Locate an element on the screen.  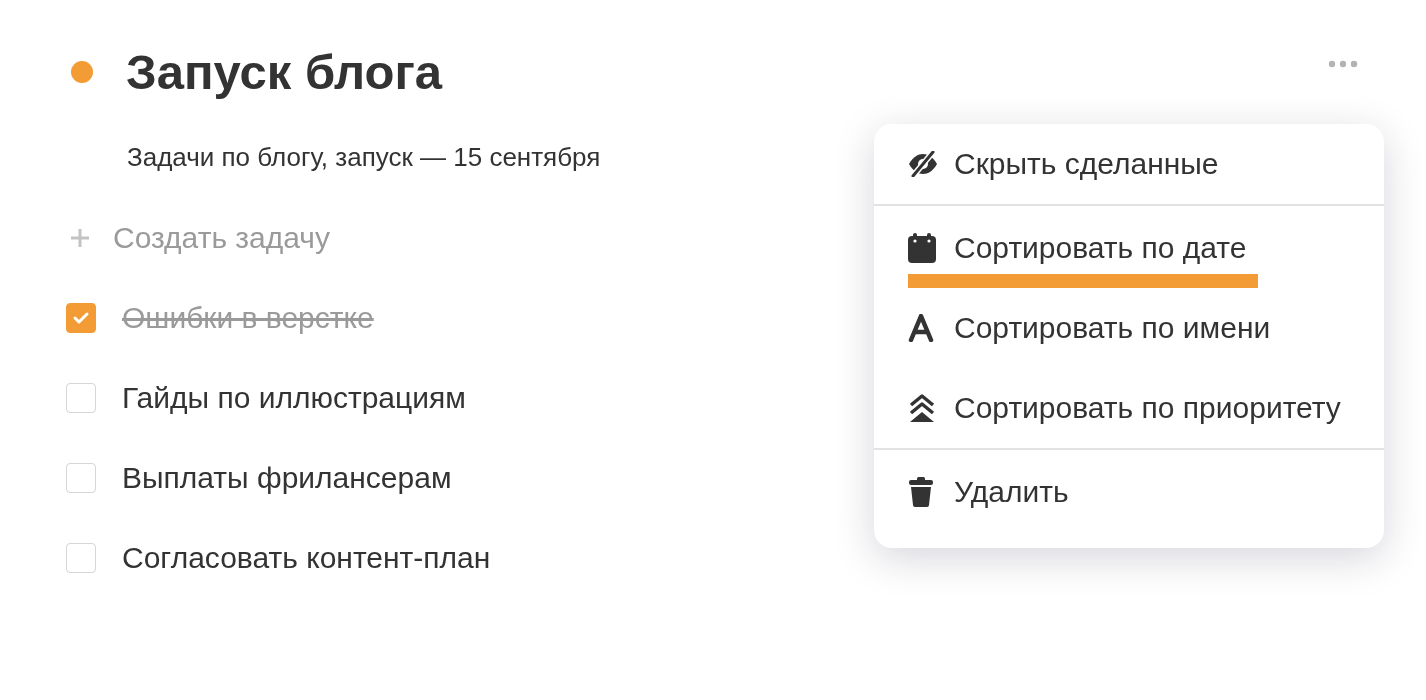
project-description: Задачи по блогу, запуск — 15 сентября is located at coordinates (364, 157).